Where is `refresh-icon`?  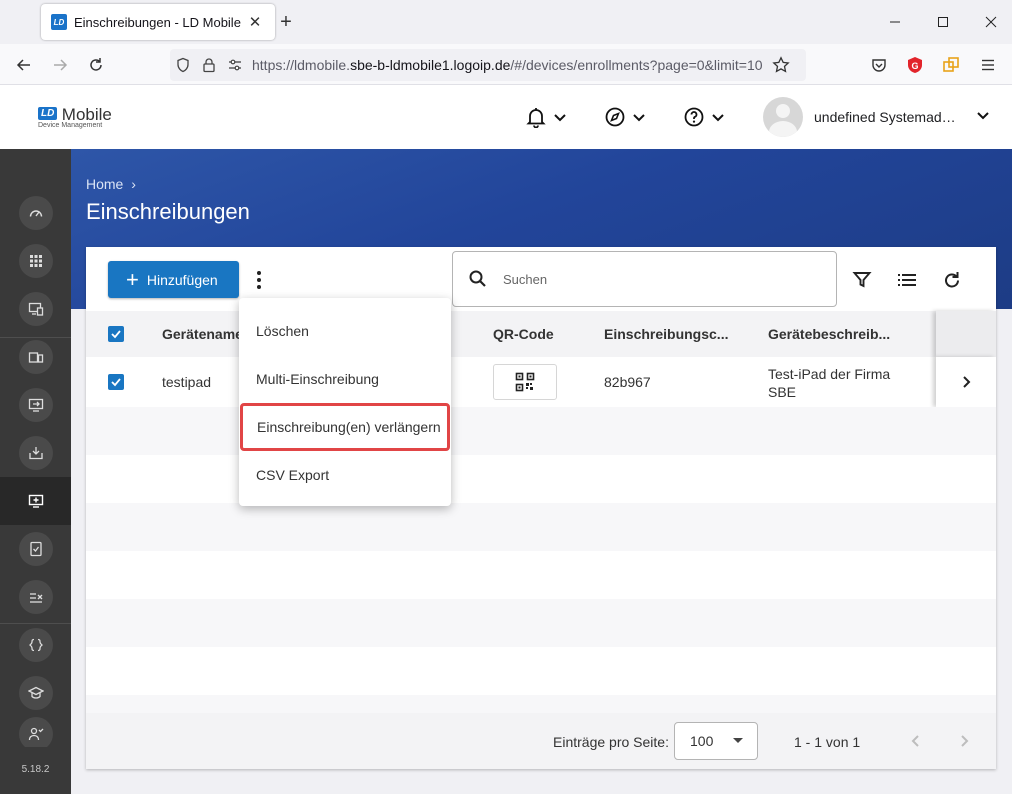
refresh-icon is located at coordinates (952, 280).